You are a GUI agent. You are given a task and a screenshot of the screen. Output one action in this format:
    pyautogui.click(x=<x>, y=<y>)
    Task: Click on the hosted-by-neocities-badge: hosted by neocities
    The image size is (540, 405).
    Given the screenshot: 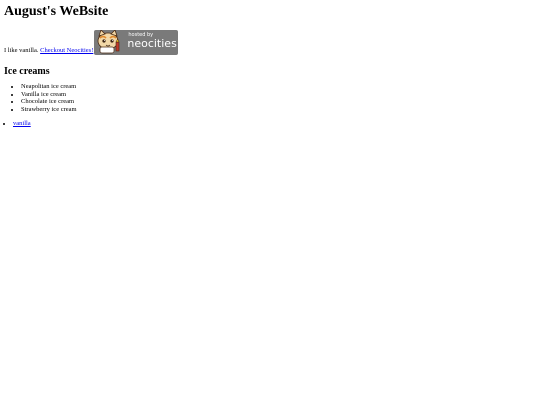 What is the action you would take?
    pyautogui.click(x=136, y=42)
    